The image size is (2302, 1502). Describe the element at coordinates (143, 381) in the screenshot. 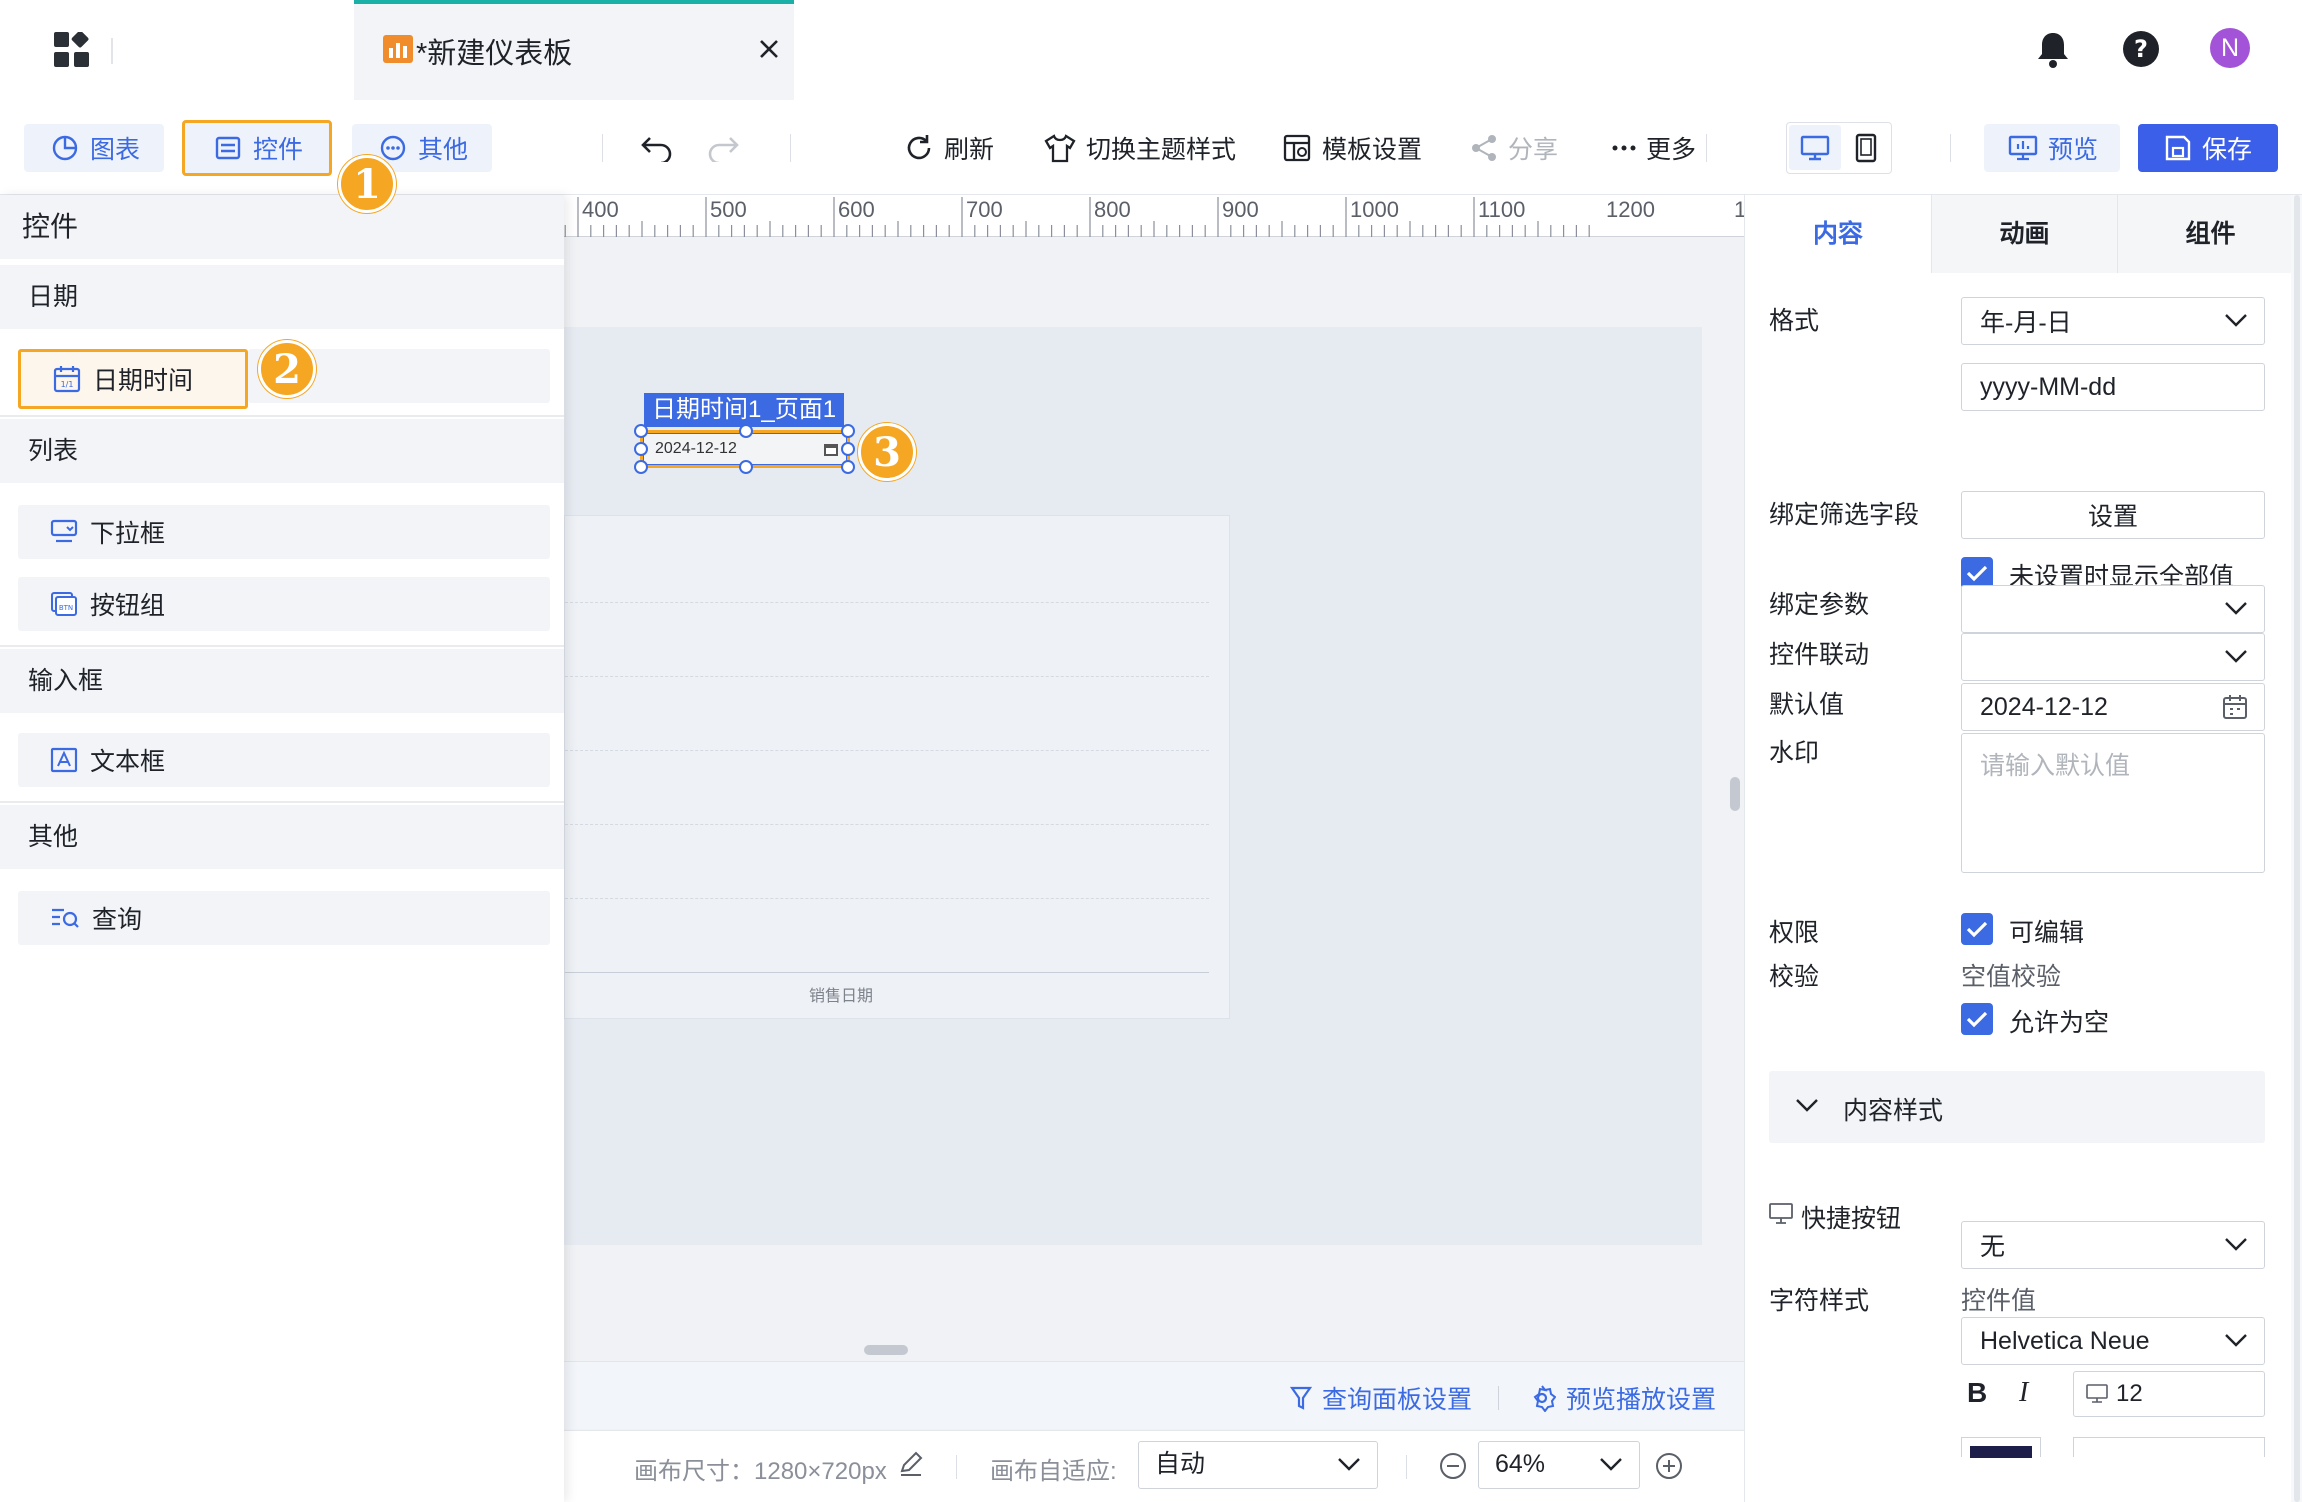

I see `datetime-label: 日期时间` at that location.